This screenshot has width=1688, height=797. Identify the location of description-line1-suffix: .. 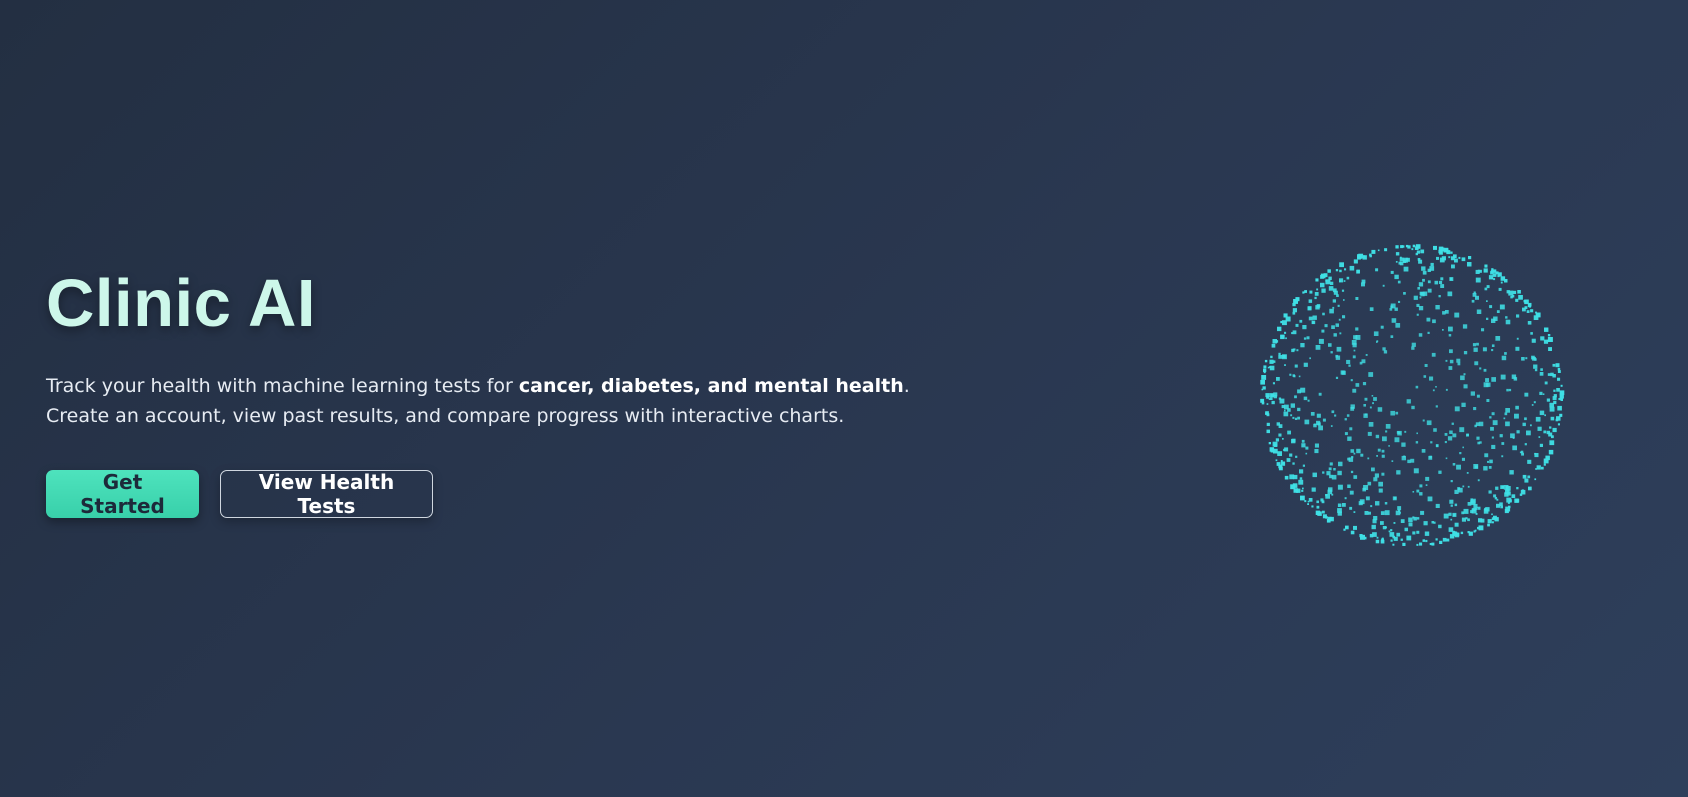
(906, 386).